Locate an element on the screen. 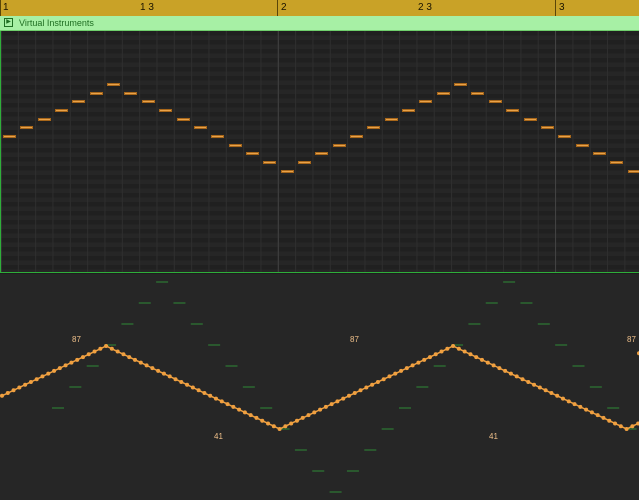 Image resolution: width=639 pixels, height=500 pixels. ruler-bar-1-beat-3: 1 3 is located at coordinates (147, 7).